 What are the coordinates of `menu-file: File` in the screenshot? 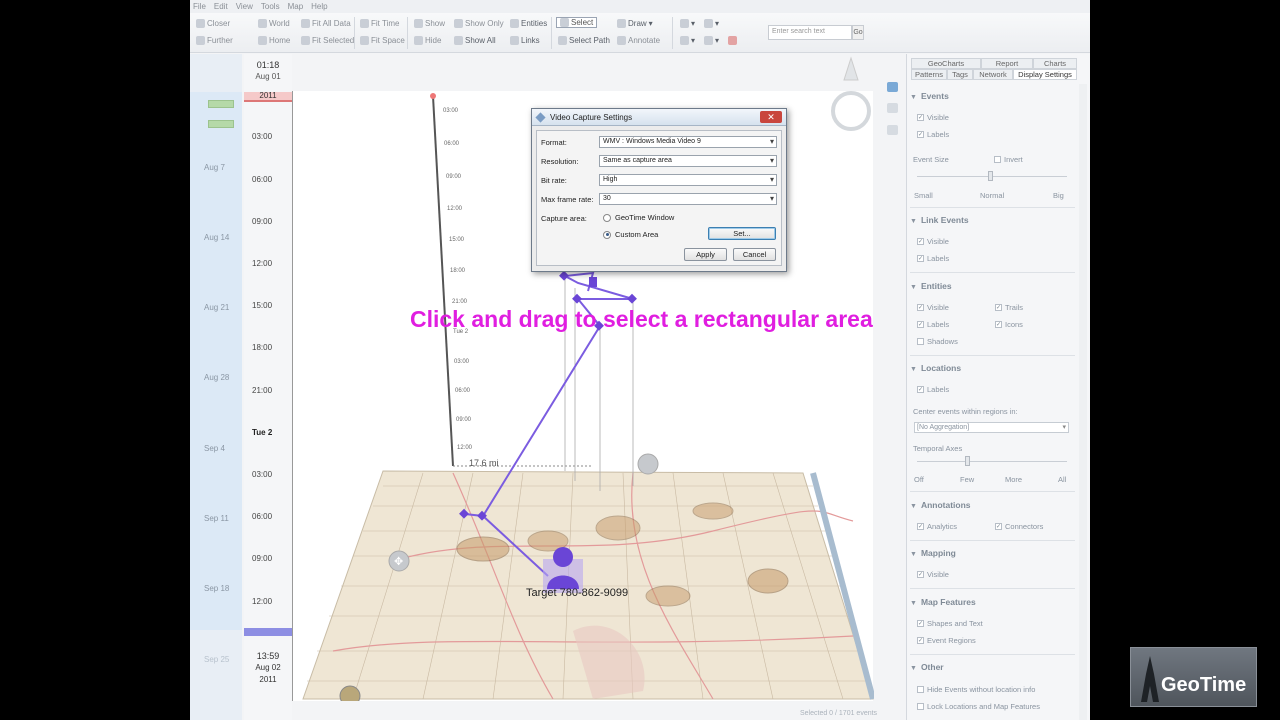 It's located at (199, 6).